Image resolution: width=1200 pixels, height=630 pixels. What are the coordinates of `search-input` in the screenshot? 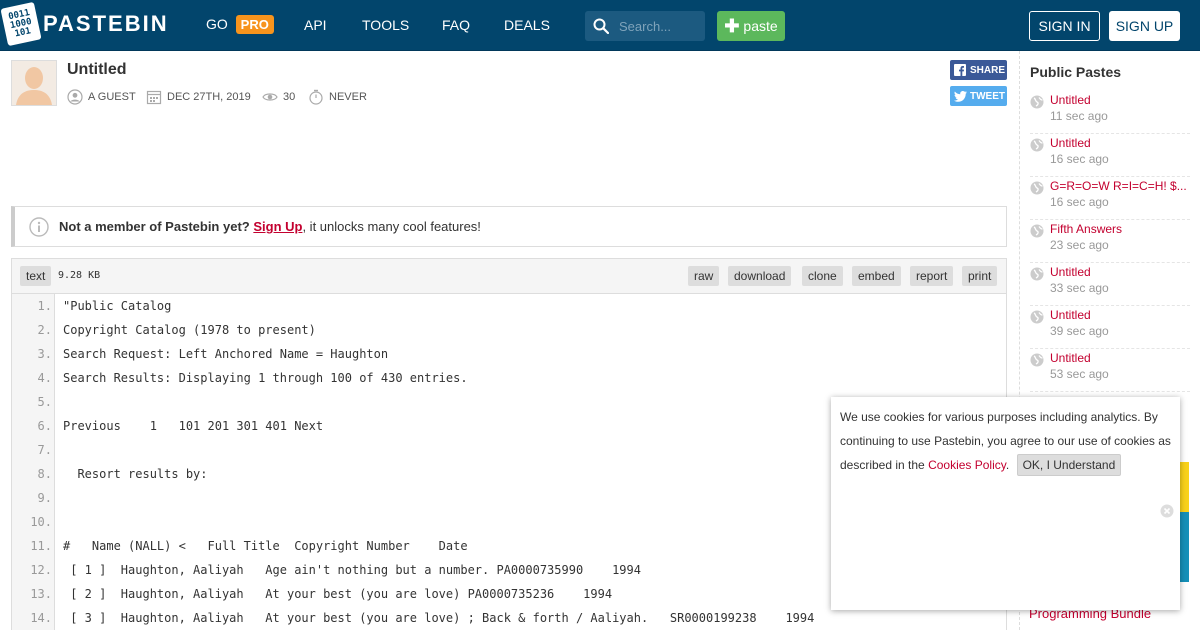 It's located at (658, 26).